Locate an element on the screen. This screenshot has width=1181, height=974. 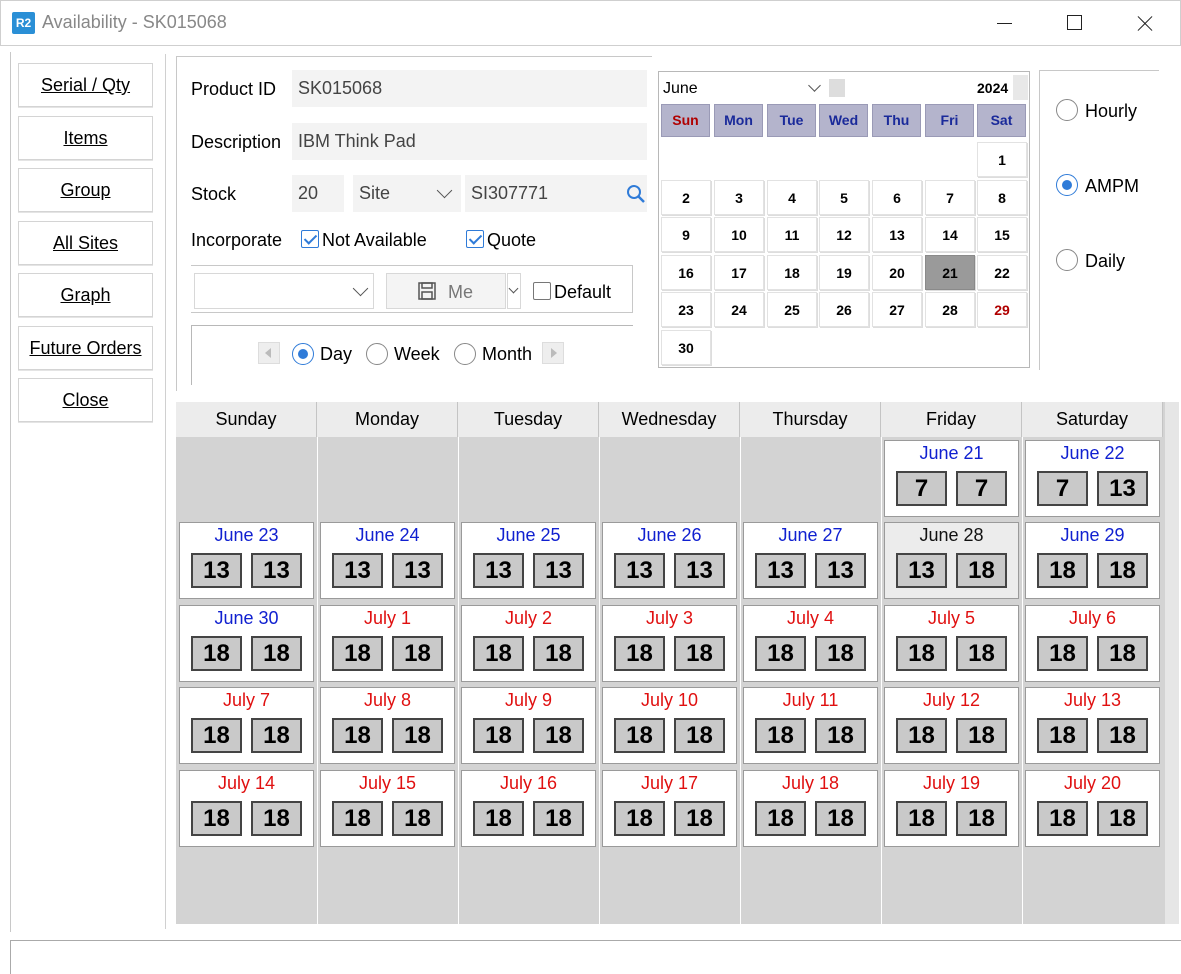
next-period-button is located at coordinates (553, 353).